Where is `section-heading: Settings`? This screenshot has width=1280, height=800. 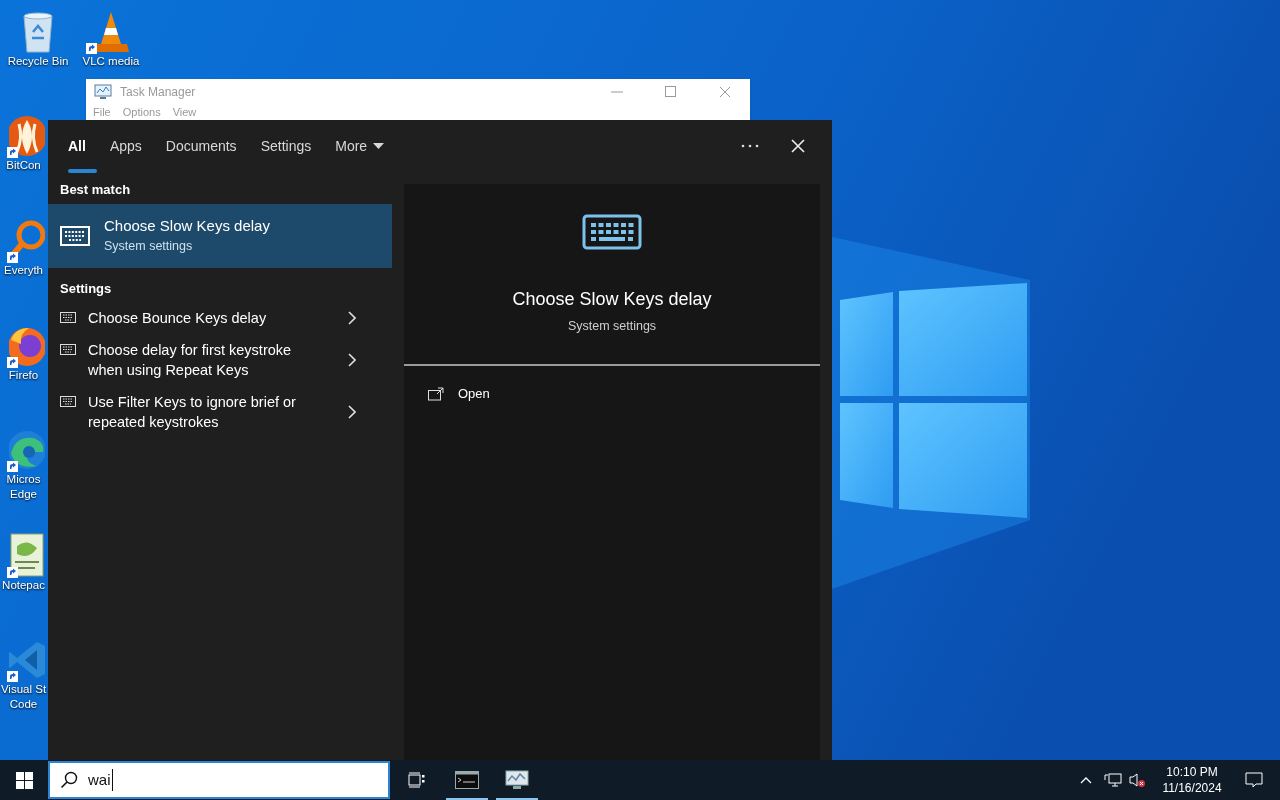
section-heading: Settings is located at coordinates (86, 289).